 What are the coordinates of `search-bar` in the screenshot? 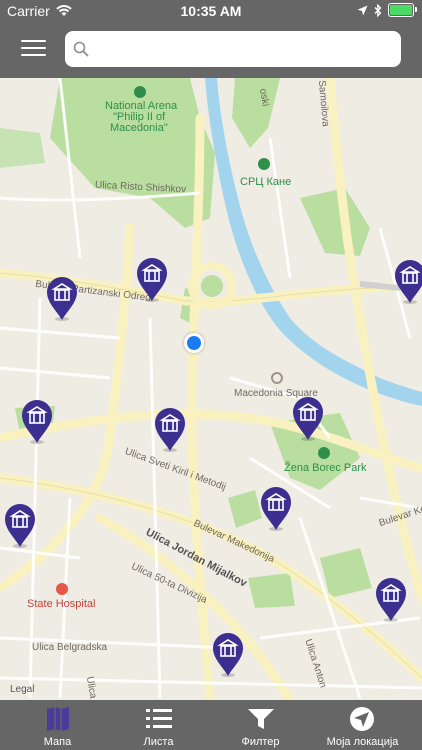 It's located at (233, 50).